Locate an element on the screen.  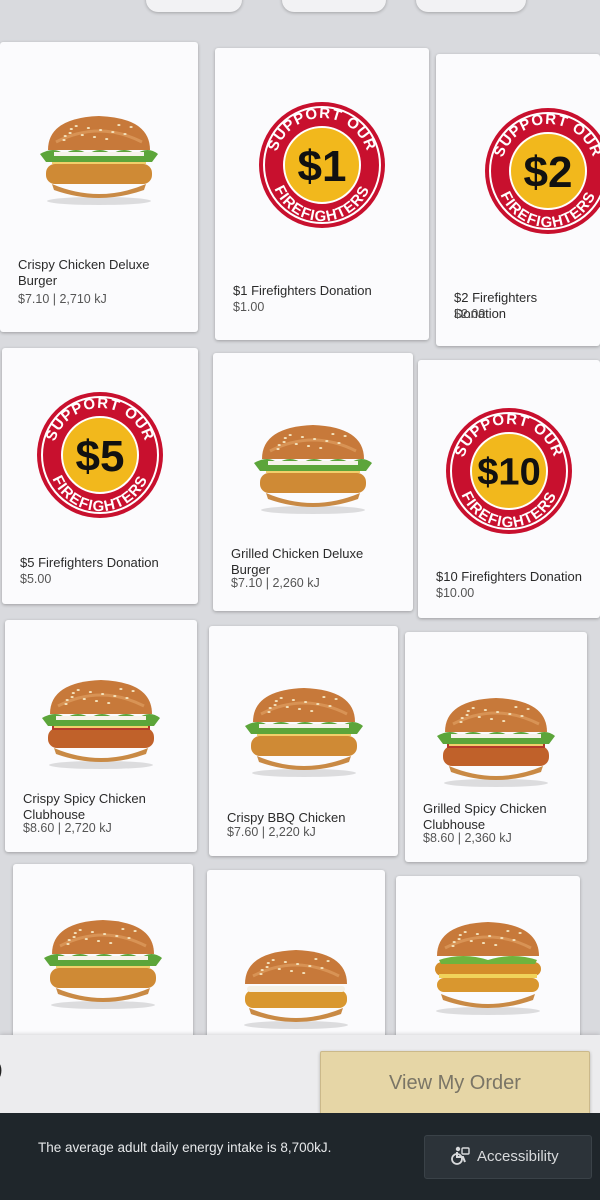
firefighters-donation-badge: SUPPORT OUR FIREFIGHTERS $10 is located at coordinates (509, 471).